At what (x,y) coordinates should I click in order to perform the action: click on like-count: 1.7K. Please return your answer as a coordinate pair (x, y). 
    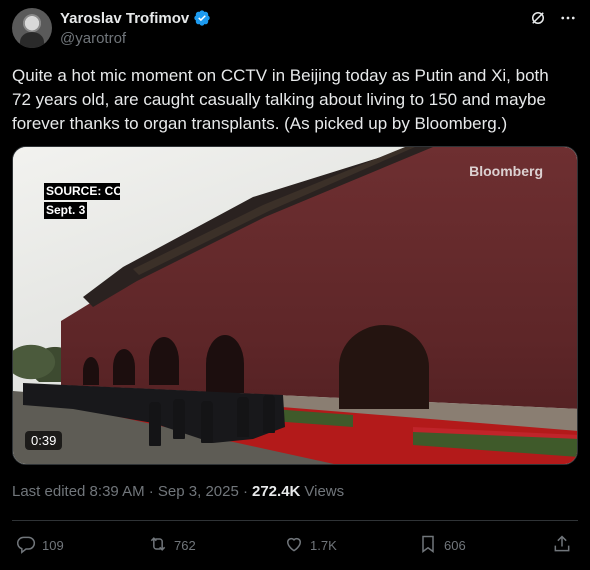
    Looking at the image, I should click on (323, 545).